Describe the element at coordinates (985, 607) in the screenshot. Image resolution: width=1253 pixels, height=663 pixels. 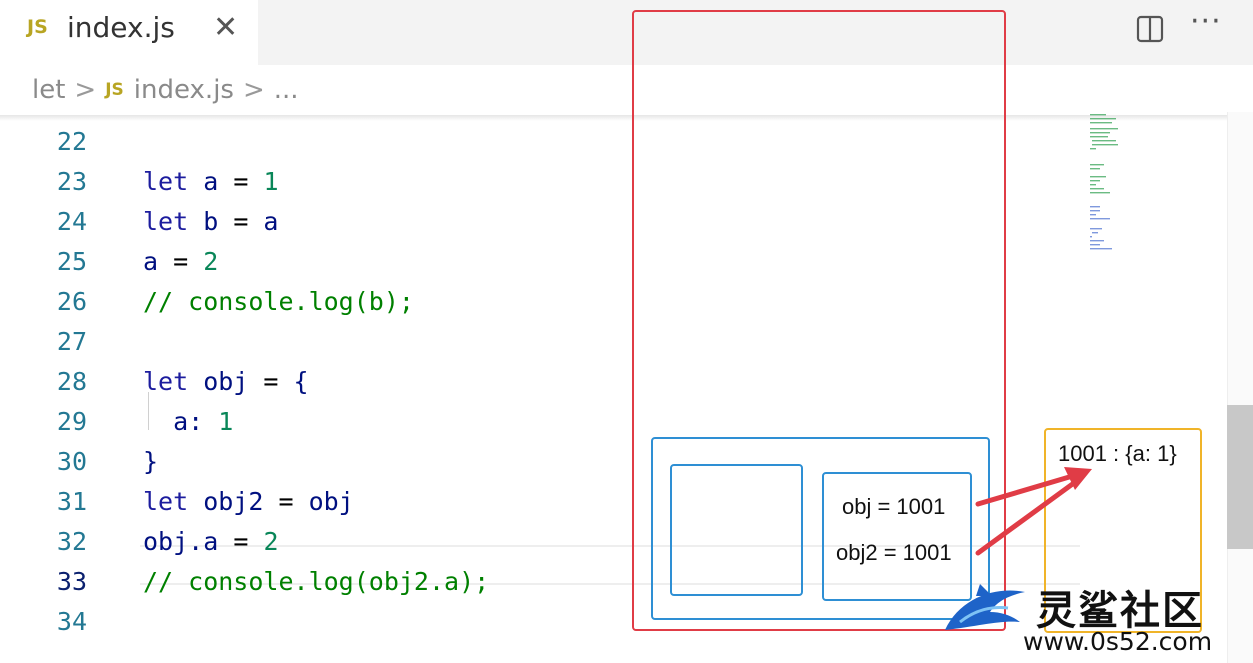
I see `shark-logo-icon` at that location.